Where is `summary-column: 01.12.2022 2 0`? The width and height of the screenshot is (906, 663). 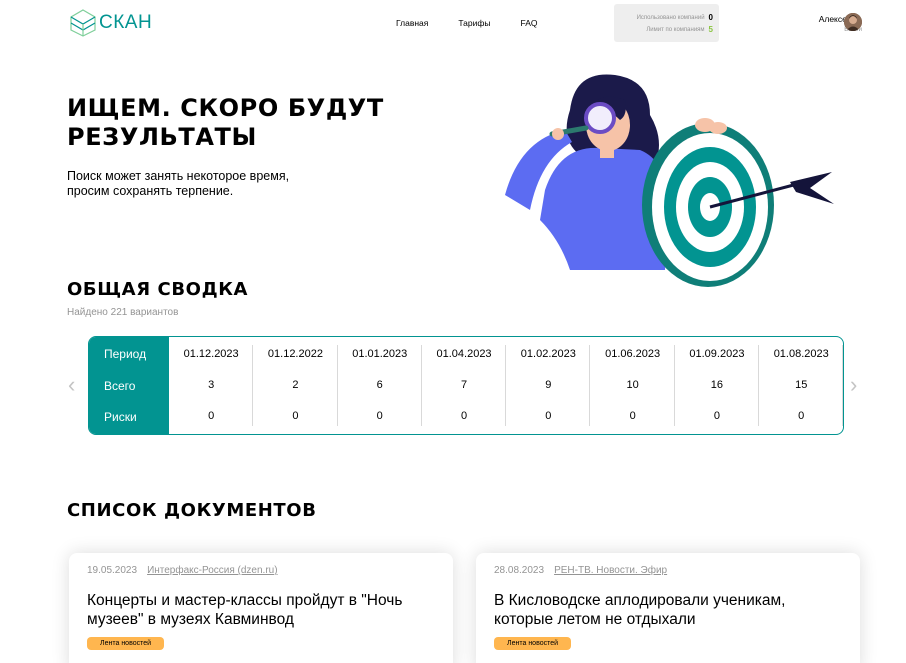
summary-column: 01.12.2022 2 0 is located at coordinates (295, 385).